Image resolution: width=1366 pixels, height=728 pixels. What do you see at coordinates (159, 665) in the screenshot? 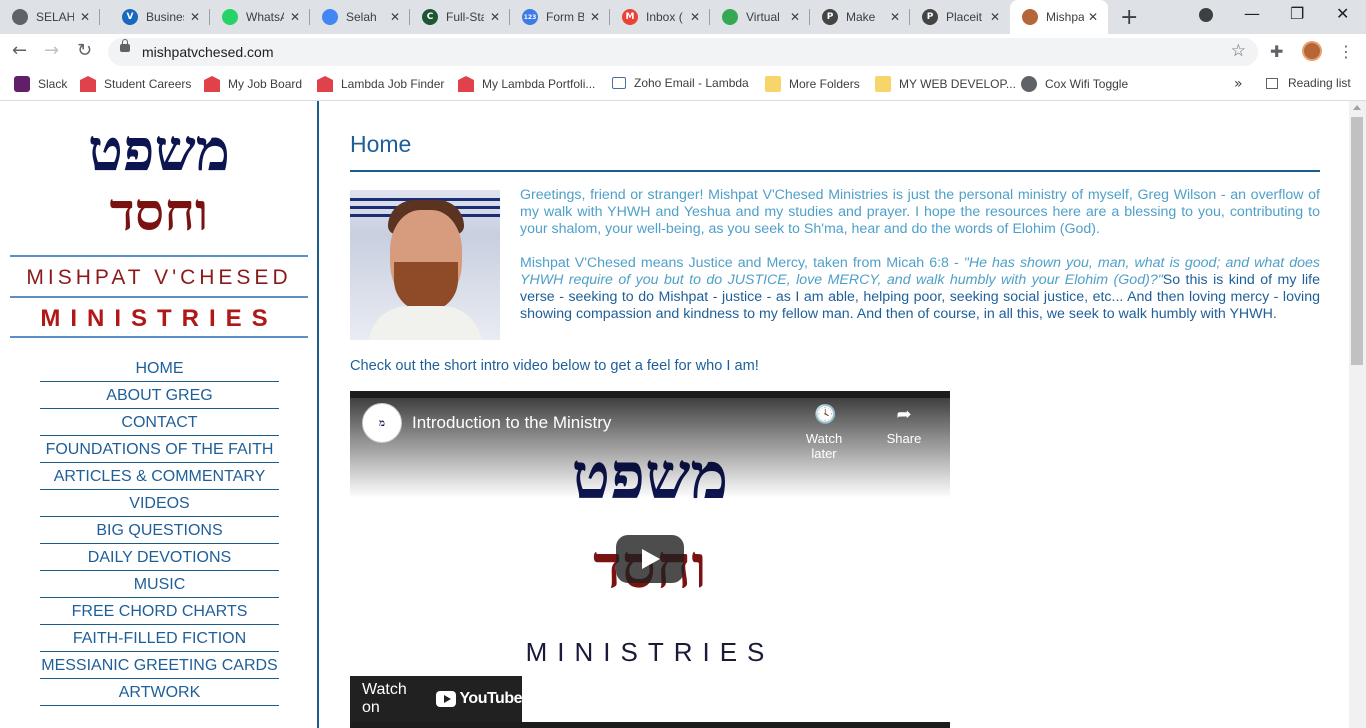
I see `nav-item-messianic-greeting-cards: MESSIANIC GREETING CARDS` at bounding box center [159, 665].